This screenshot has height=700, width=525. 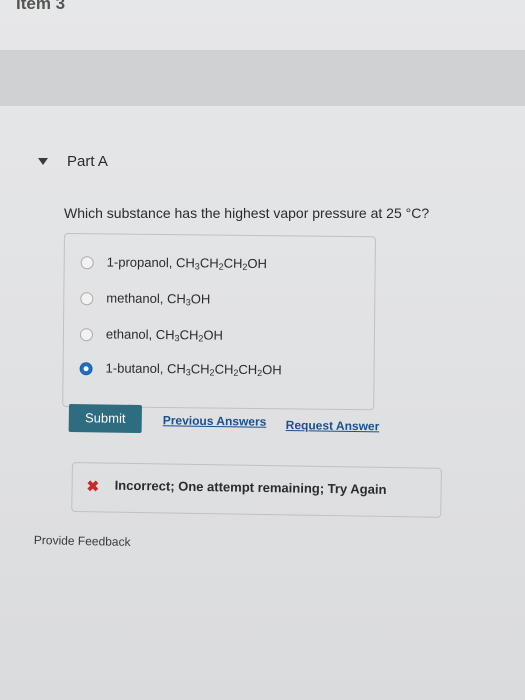 I want to click on choice-label: 1-propanol, CH3CH2CH2OH, so click(x=187, y=263).